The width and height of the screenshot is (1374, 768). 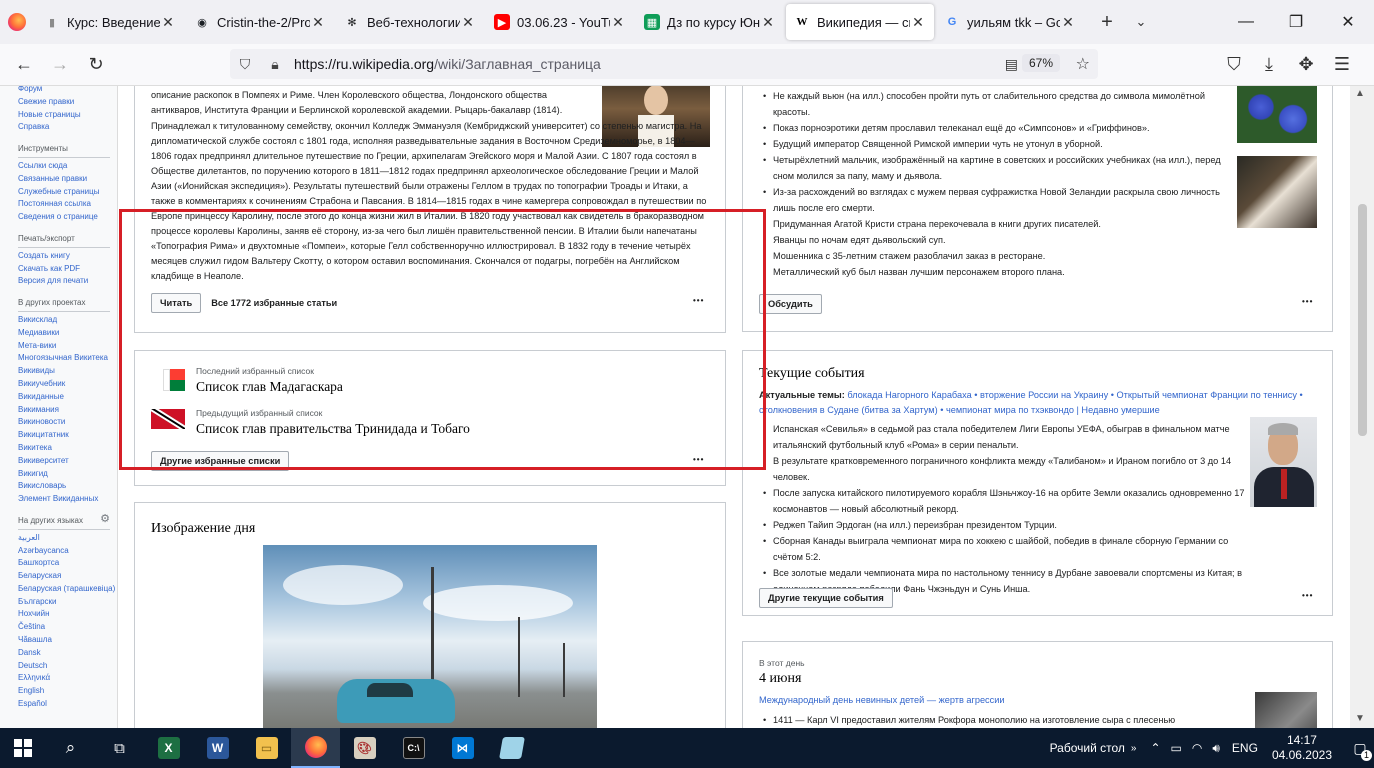 I want to click on sidebar-project-link: Викисклад, so click(x=67, y=320).